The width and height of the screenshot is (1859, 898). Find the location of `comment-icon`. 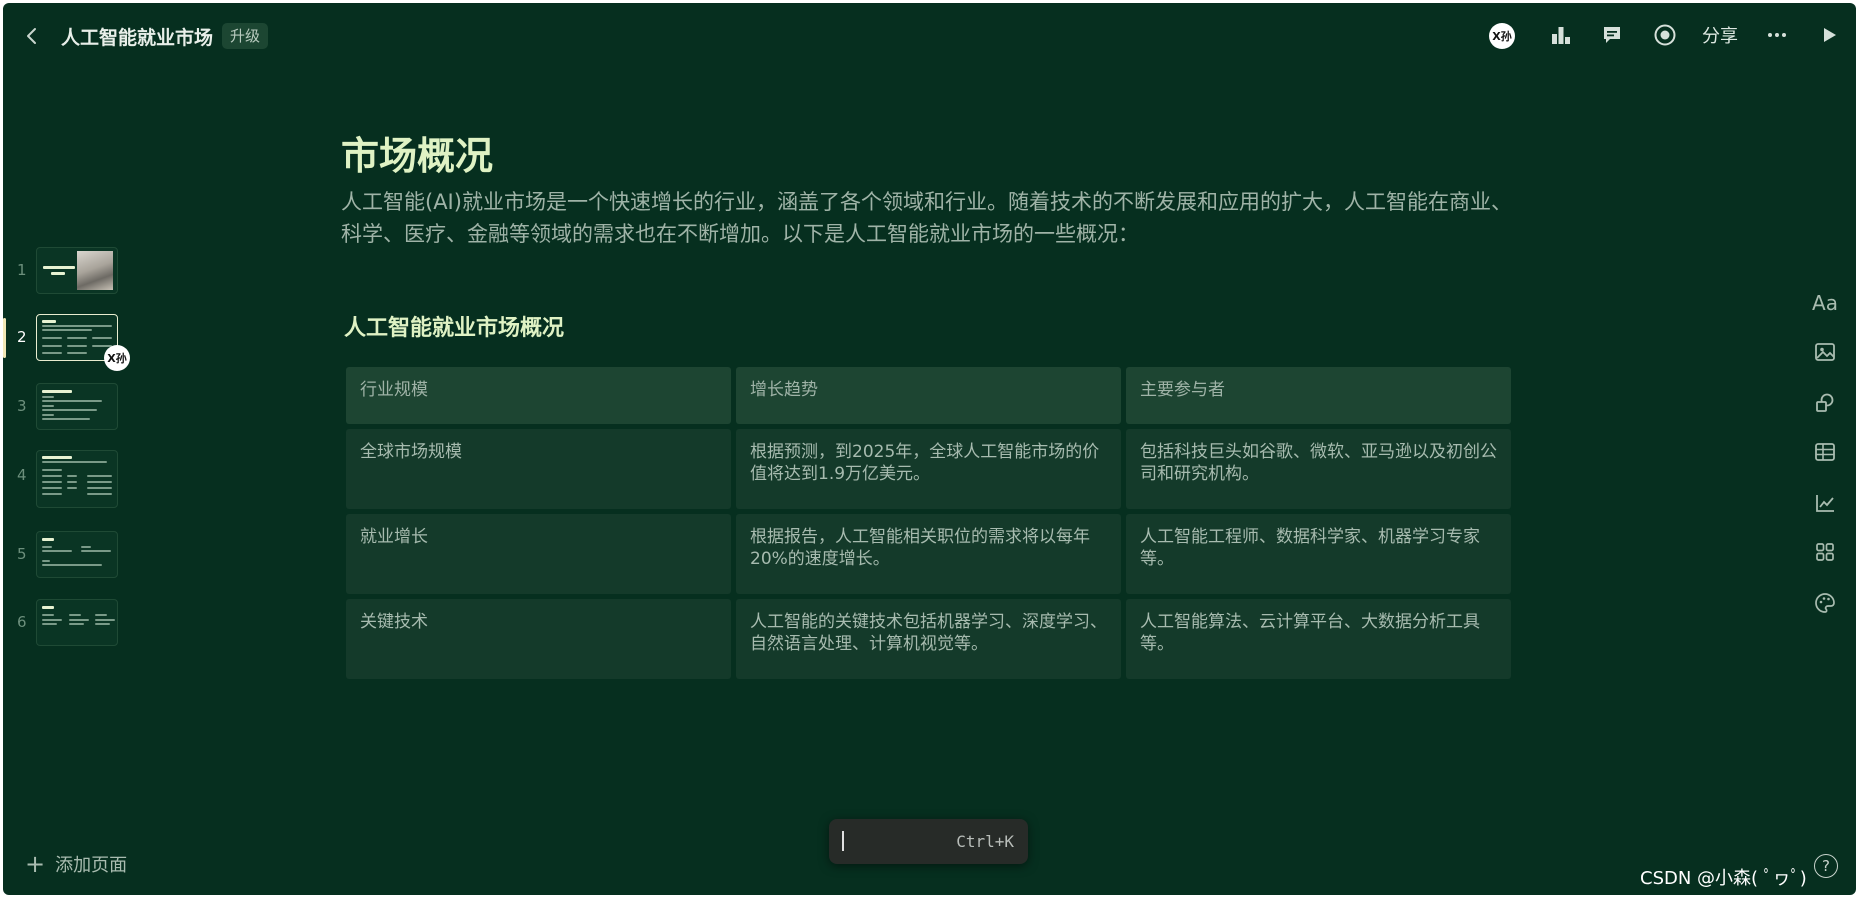

comment-icon is located at coordinates (1612, 35).